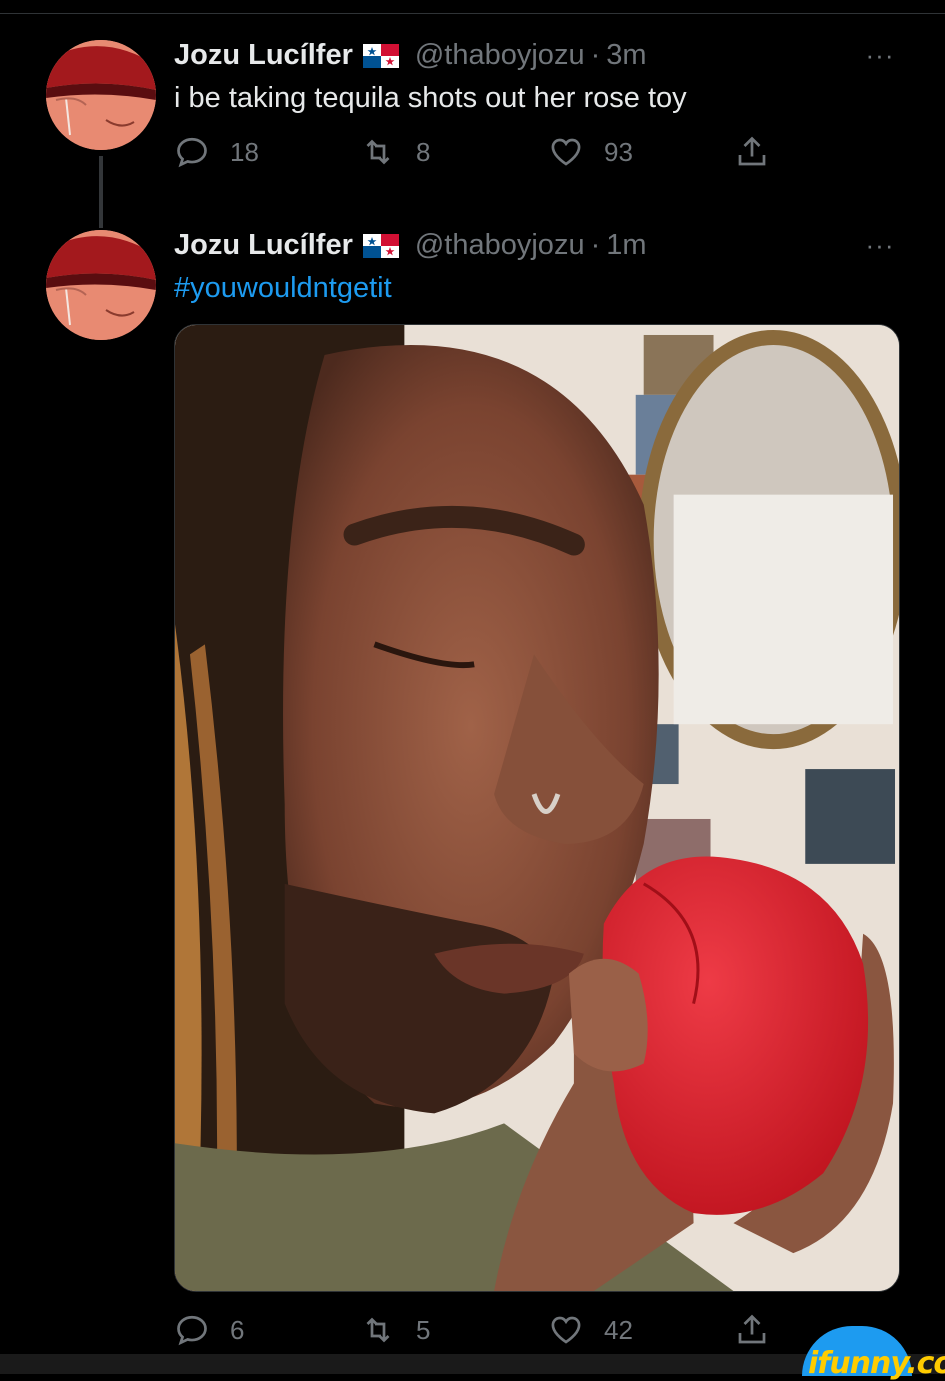  Describe the element at coordinates (283, 288) in the screenshot. I see `hashtag-link: #youwouldntgetit` at that location.